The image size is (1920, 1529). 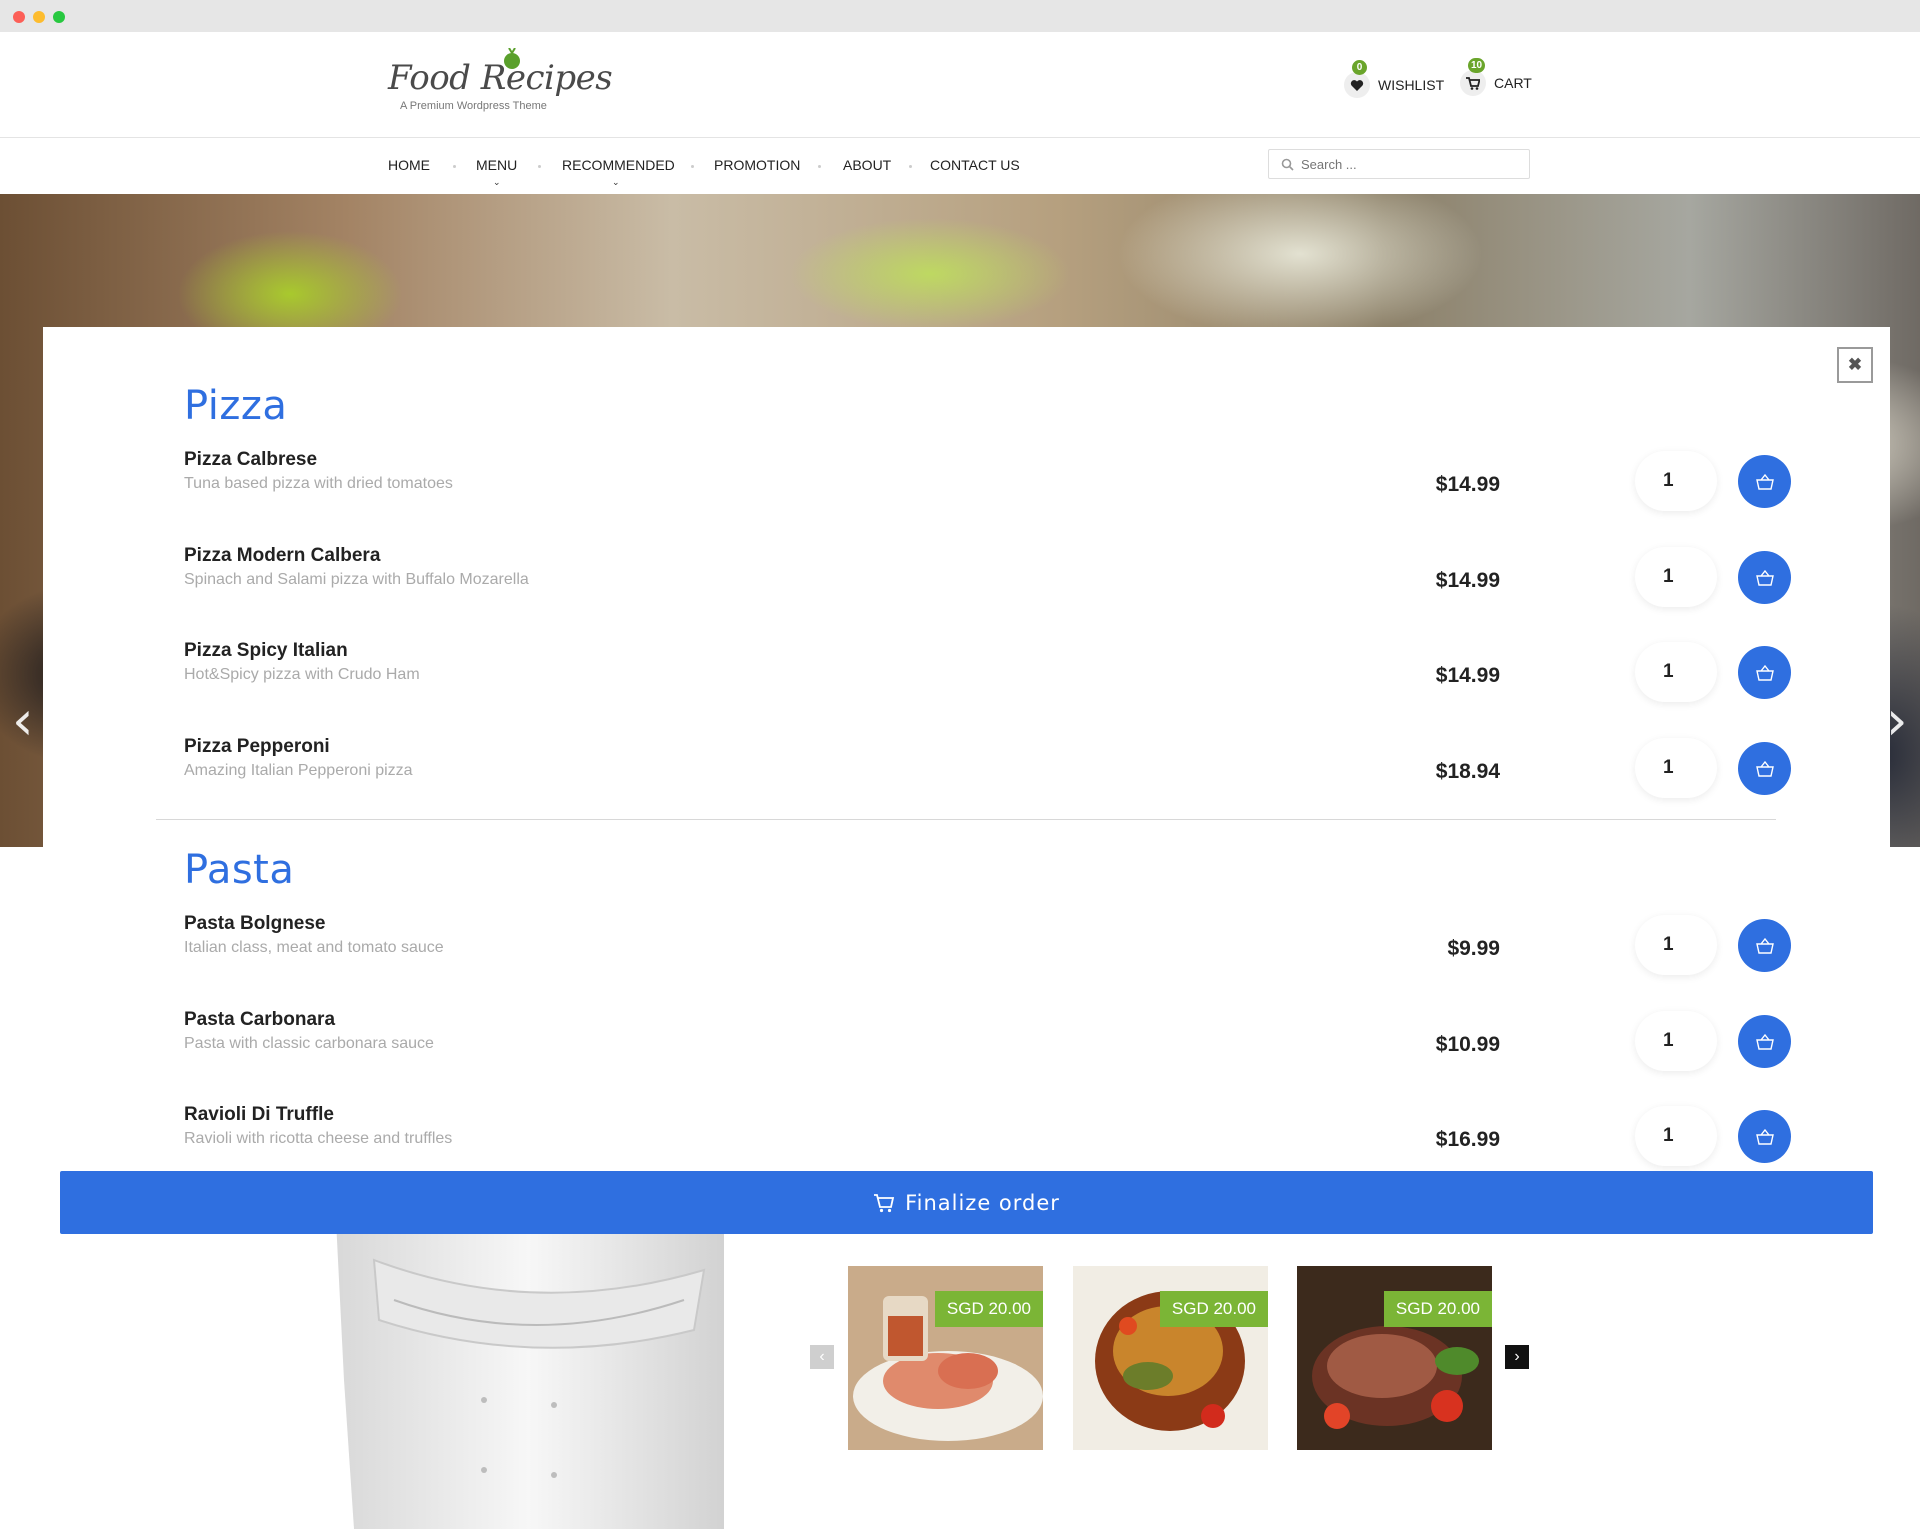 What do you see at coordinates (266, 650) in the screenshot?
I see `menu-item-name: Pizza Spicy Italian` at bounding box center [266, 650].